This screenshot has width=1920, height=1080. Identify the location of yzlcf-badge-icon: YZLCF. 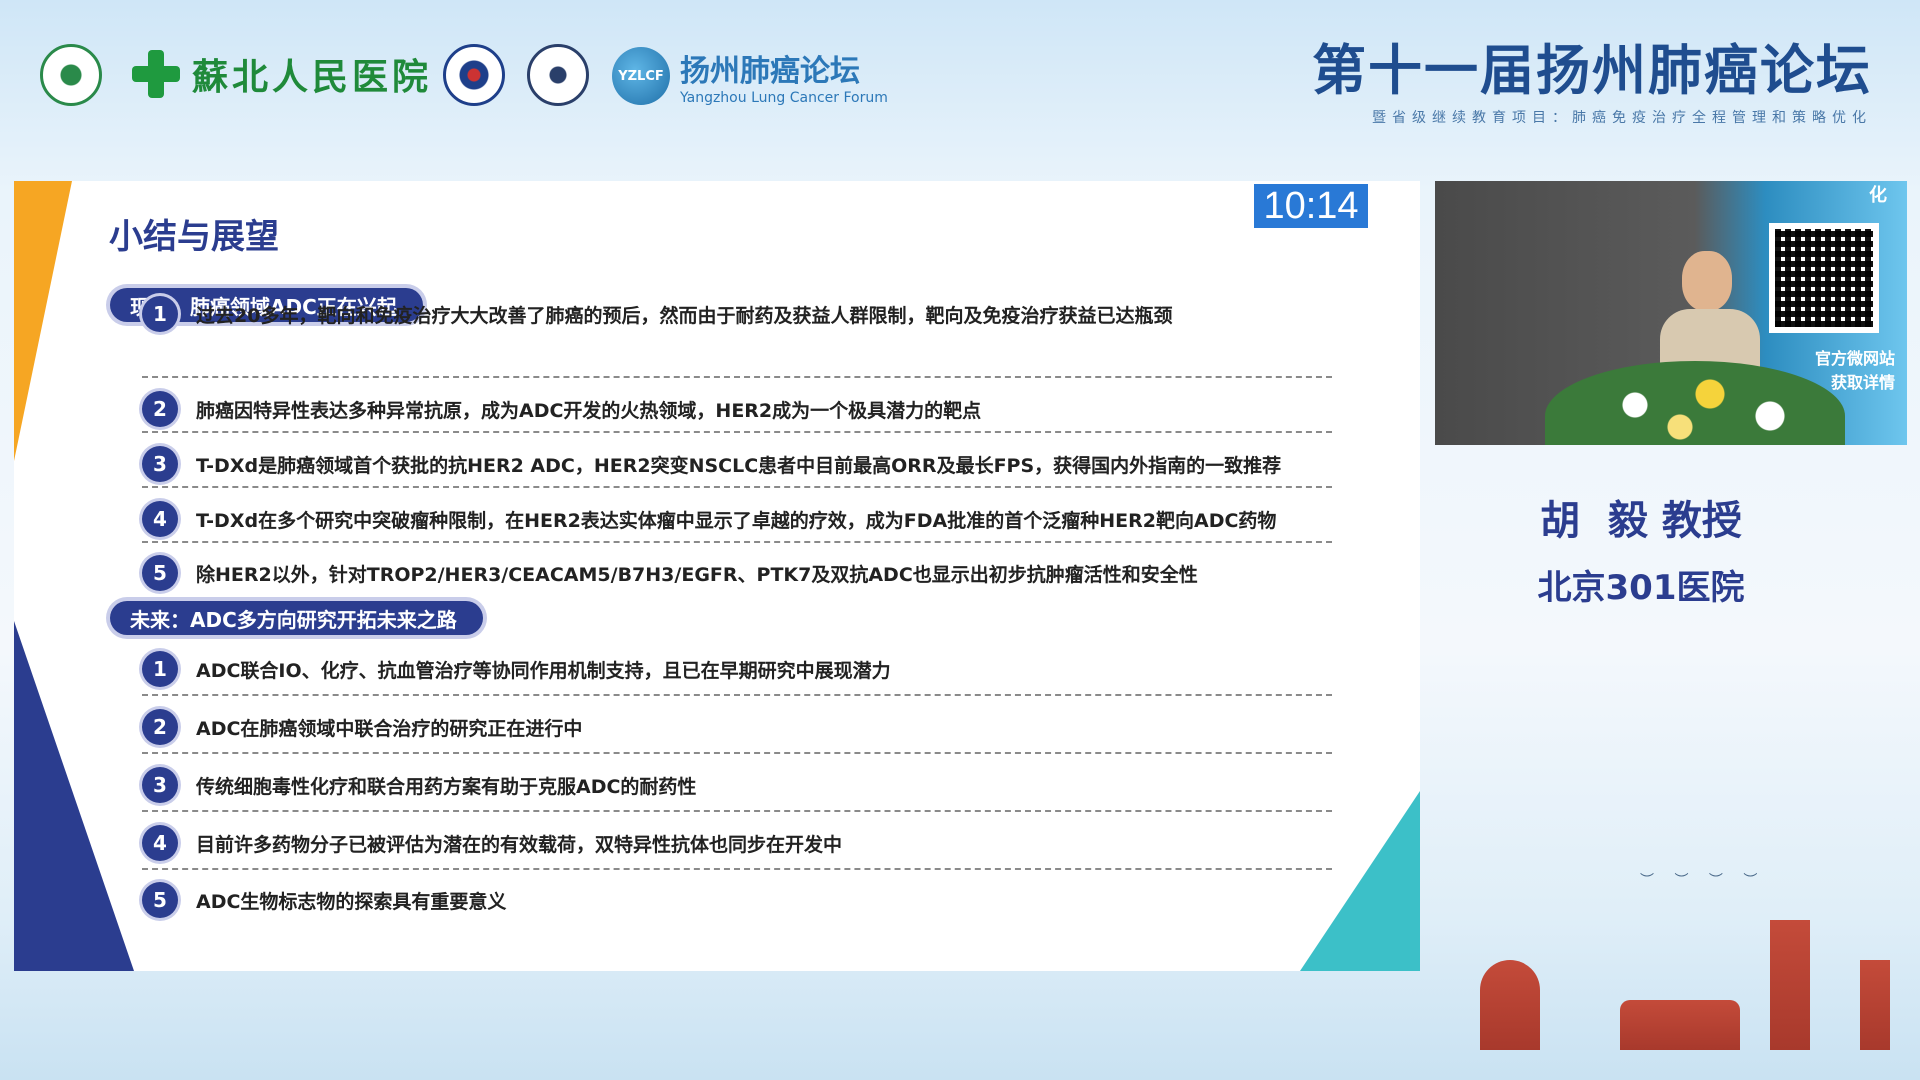
(641, 76).